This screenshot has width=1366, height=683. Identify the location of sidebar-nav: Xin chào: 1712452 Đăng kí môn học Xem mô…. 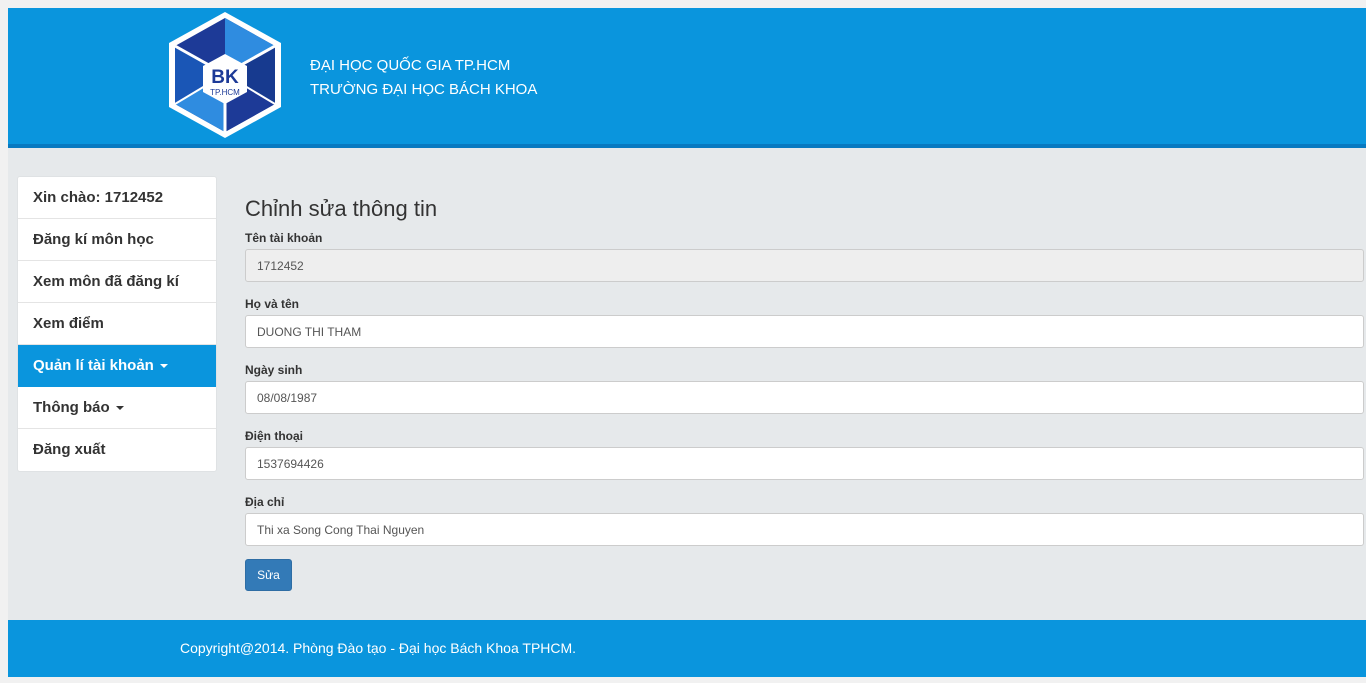
(117, 324).